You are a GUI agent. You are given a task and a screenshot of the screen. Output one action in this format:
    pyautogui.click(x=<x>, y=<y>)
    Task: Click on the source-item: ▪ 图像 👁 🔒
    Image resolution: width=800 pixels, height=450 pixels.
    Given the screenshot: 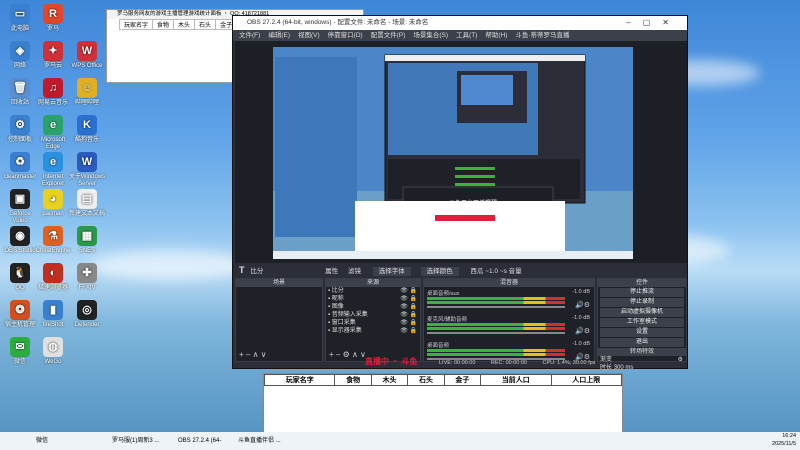 What is the action you would take?
    pyautogui.click(x=373, y=307)
    